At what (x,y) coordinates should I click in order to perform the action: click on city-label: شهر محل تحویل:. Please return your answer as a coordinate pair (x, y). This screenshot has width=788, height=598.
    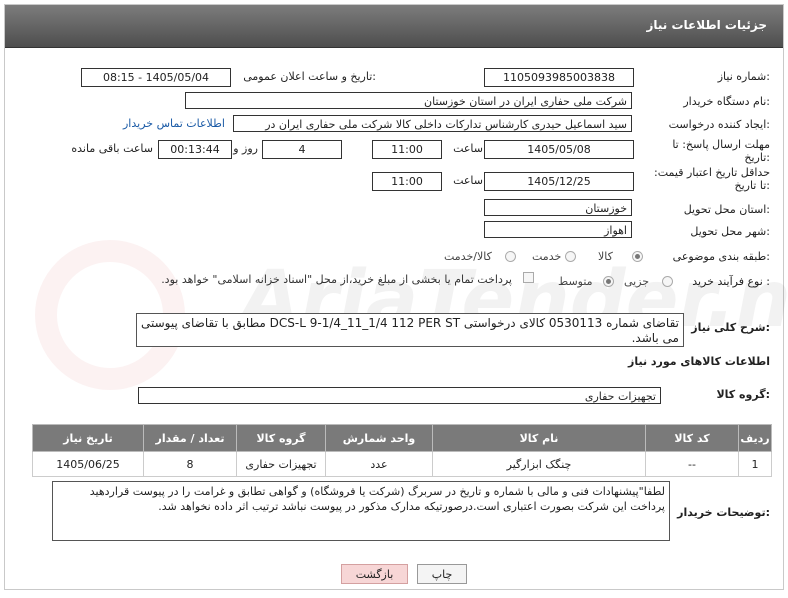
    Looking at the image, I should click on (730, 231).